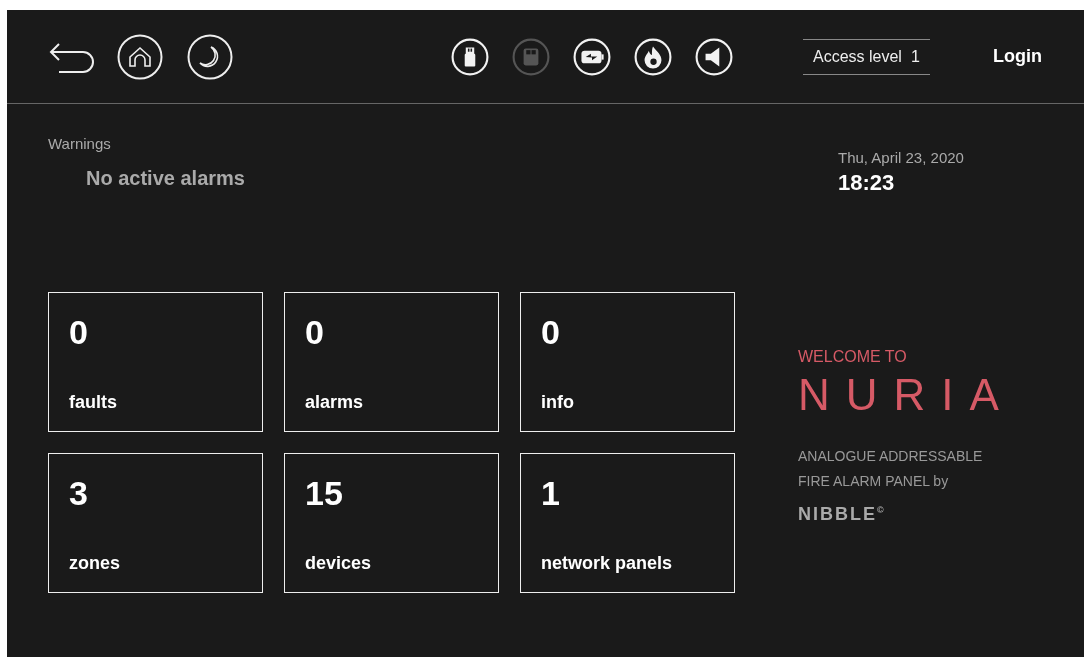 The width and height of the screenshot is (1084, 657). What do you see at coordinates (627, 362) in the screenshot?
I see `counter-tile: 0 info` at bounding box center [627, 362].